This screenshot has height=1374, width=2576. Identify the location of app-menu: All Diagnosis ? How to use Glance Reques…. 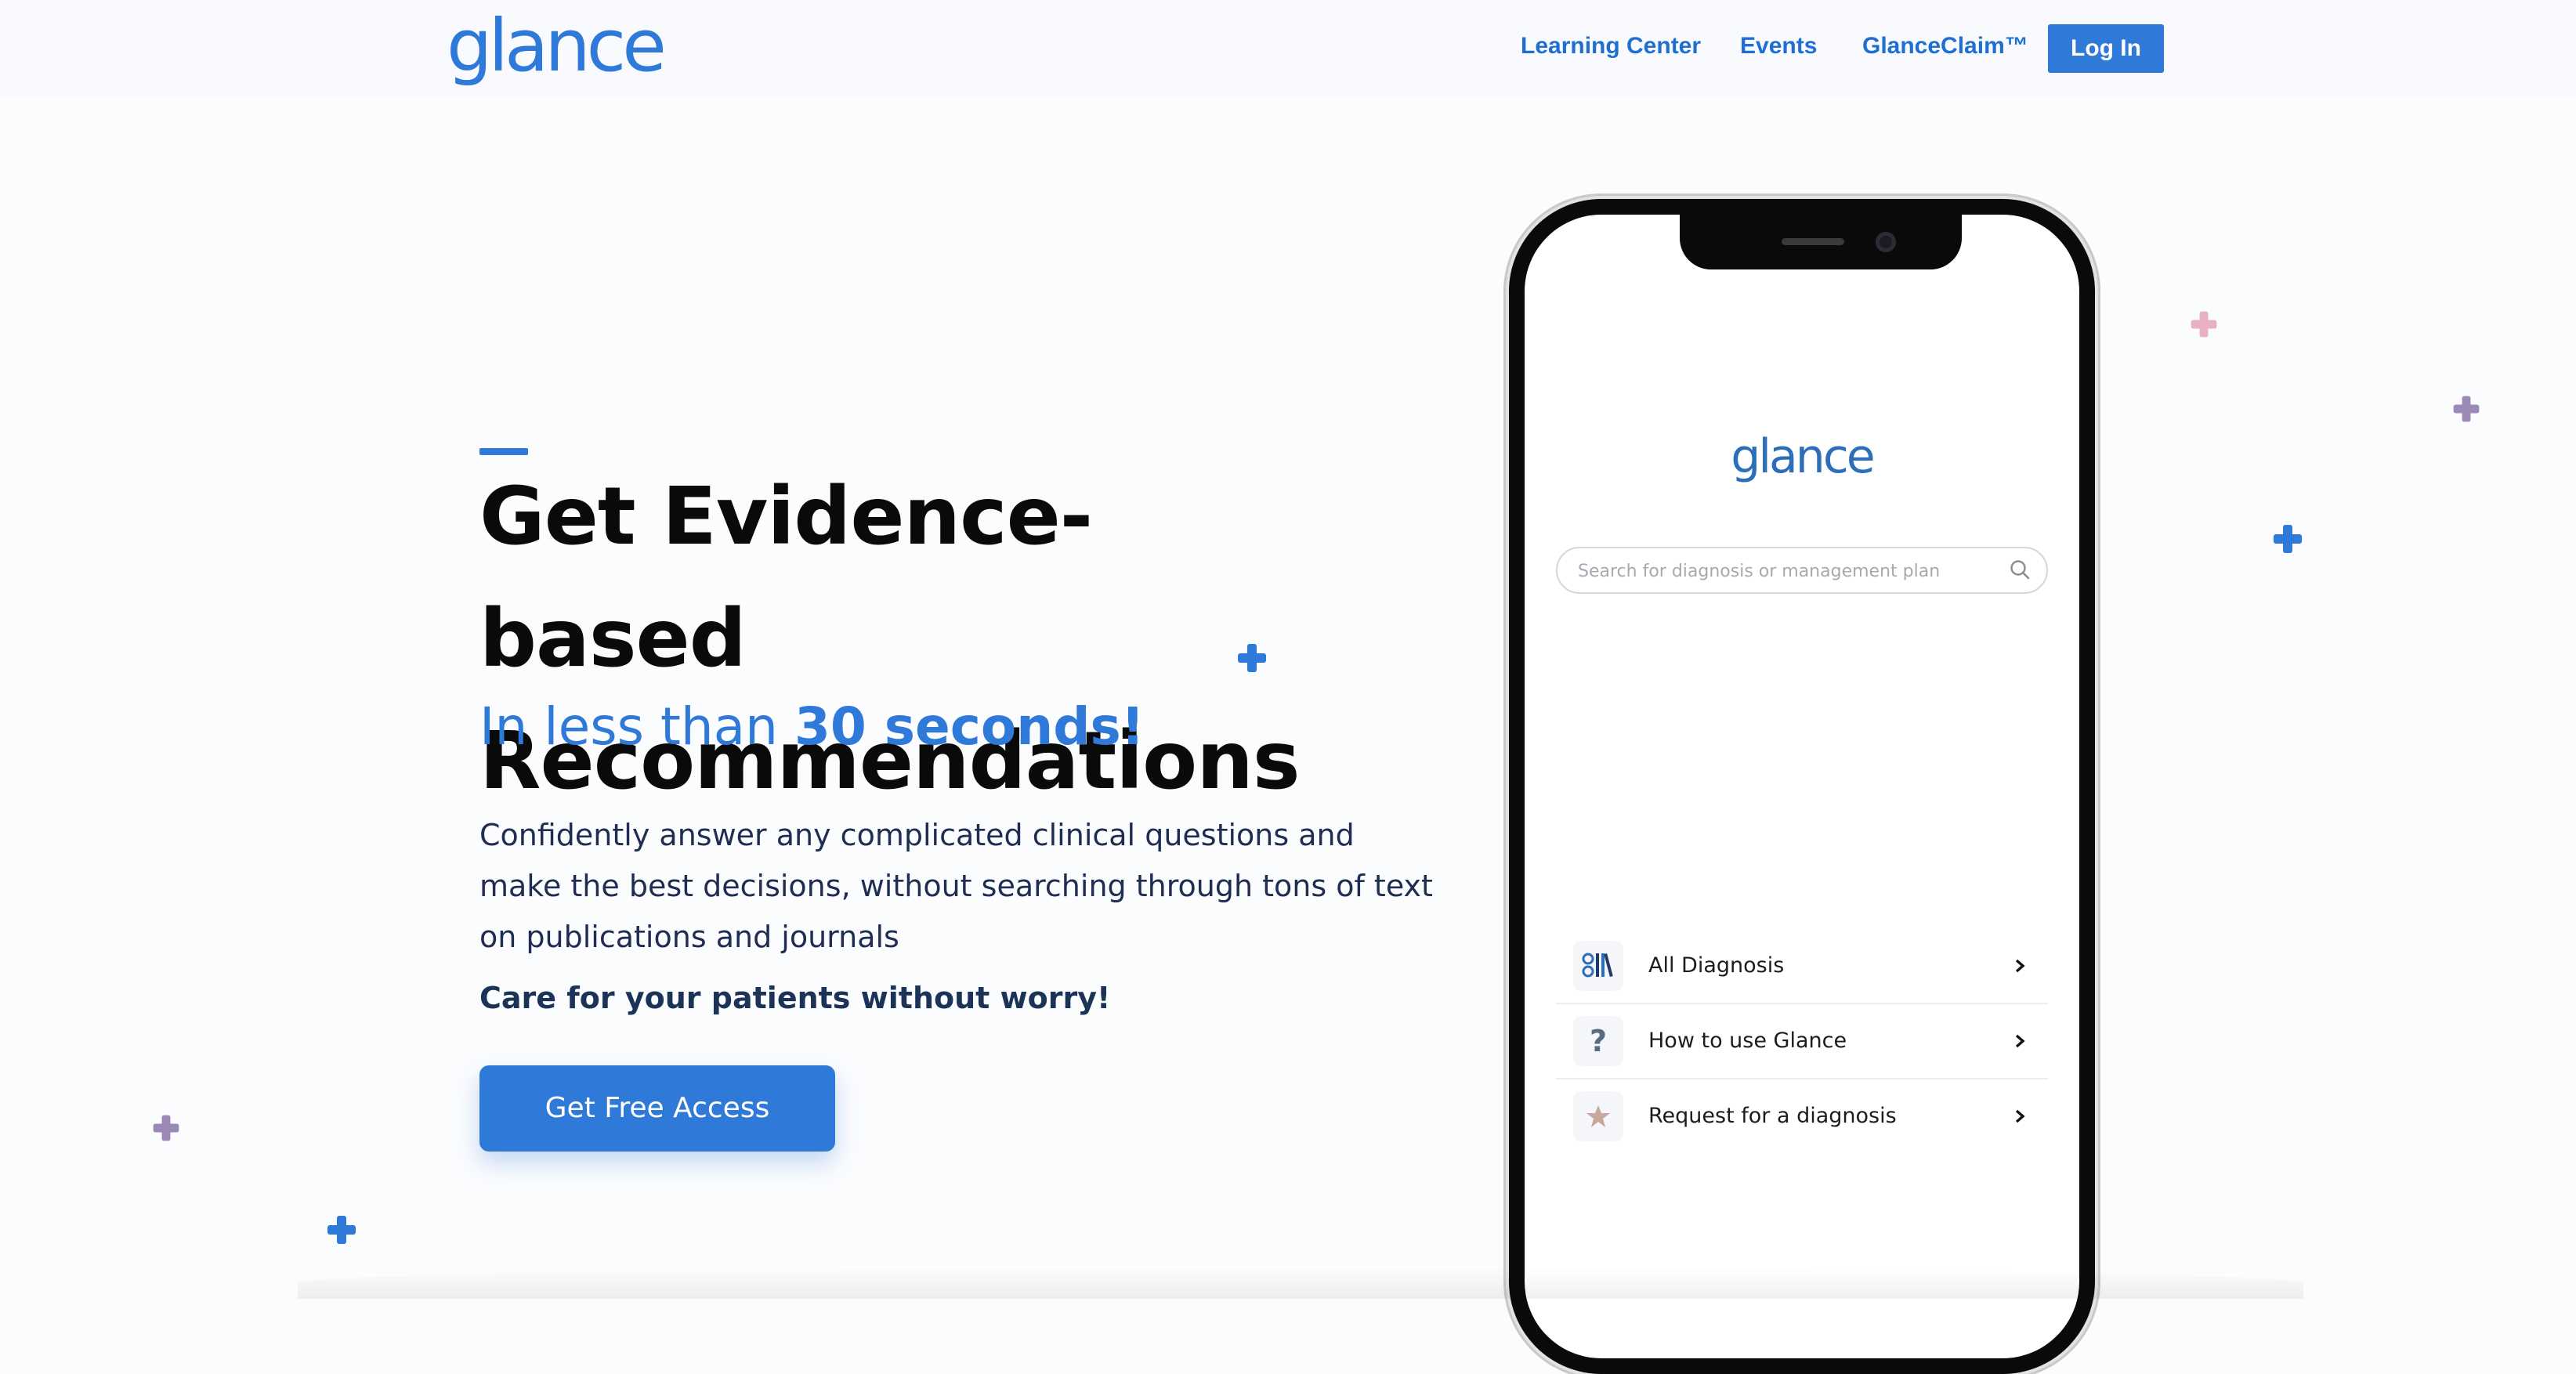
(1802, 1041).